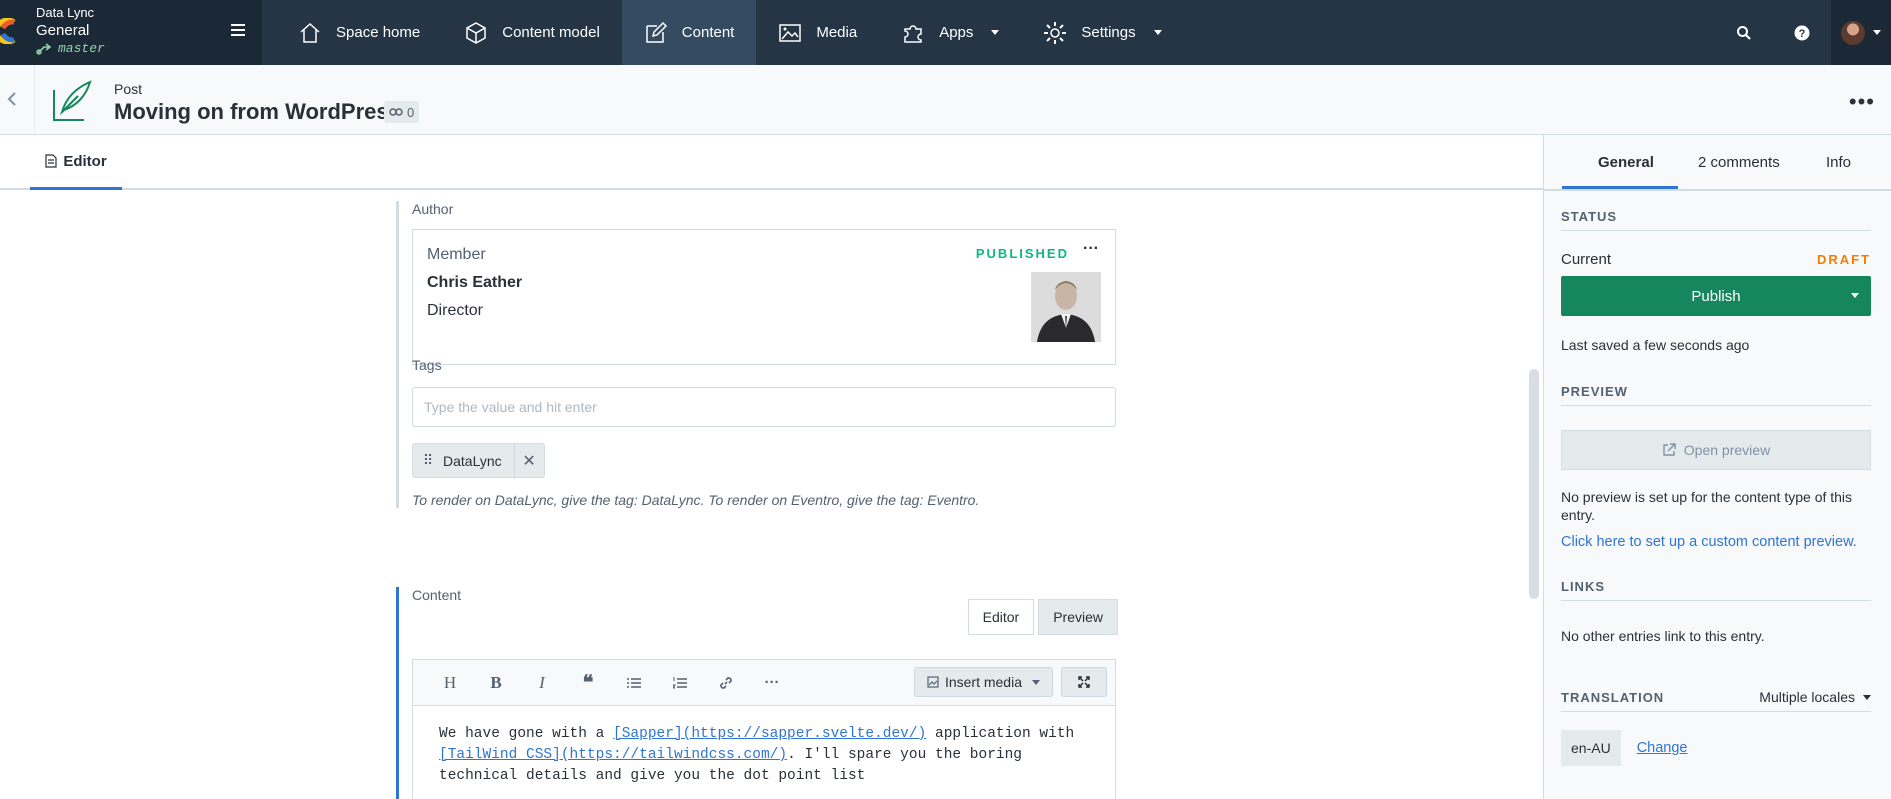 This screenshot has height=799, width=1891. I want to click on help-button: ?, so click(1802, 32).